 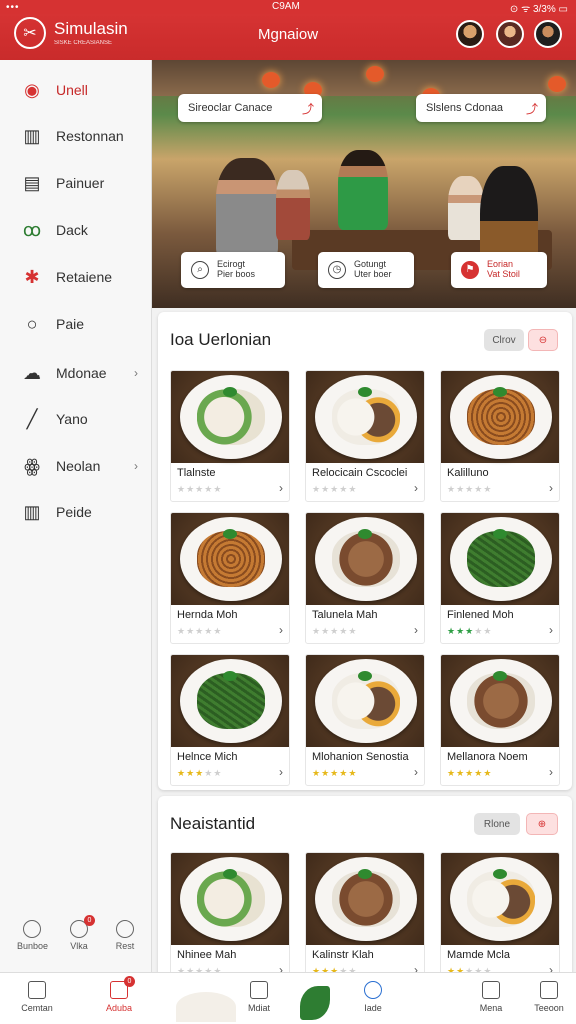 I want to click on diner-figure, so click(x=466, y=208).